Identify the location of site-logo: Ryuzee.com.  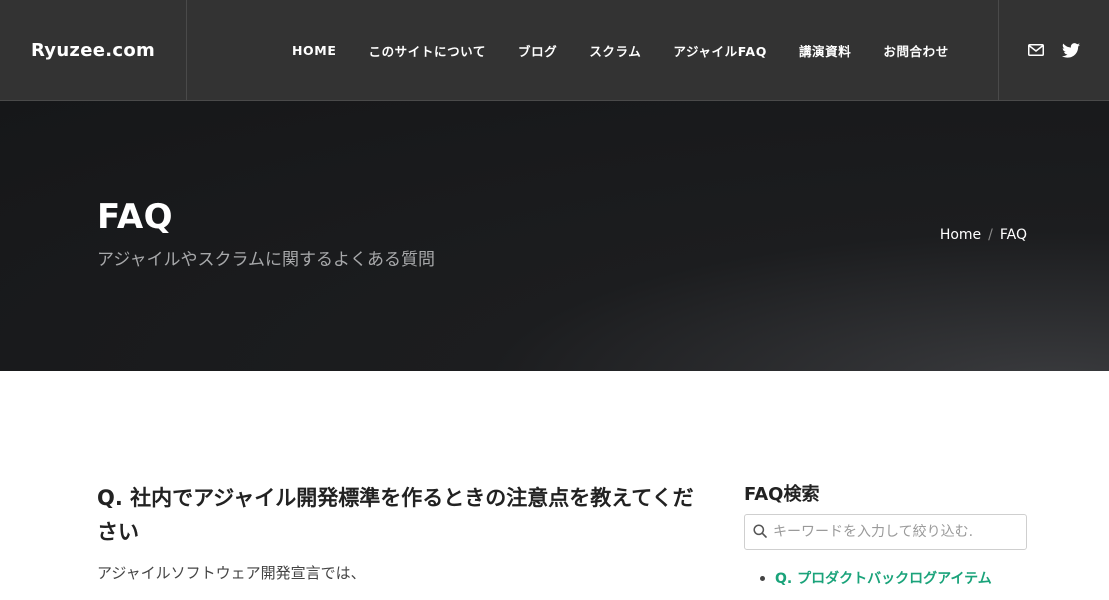
(93, 50).